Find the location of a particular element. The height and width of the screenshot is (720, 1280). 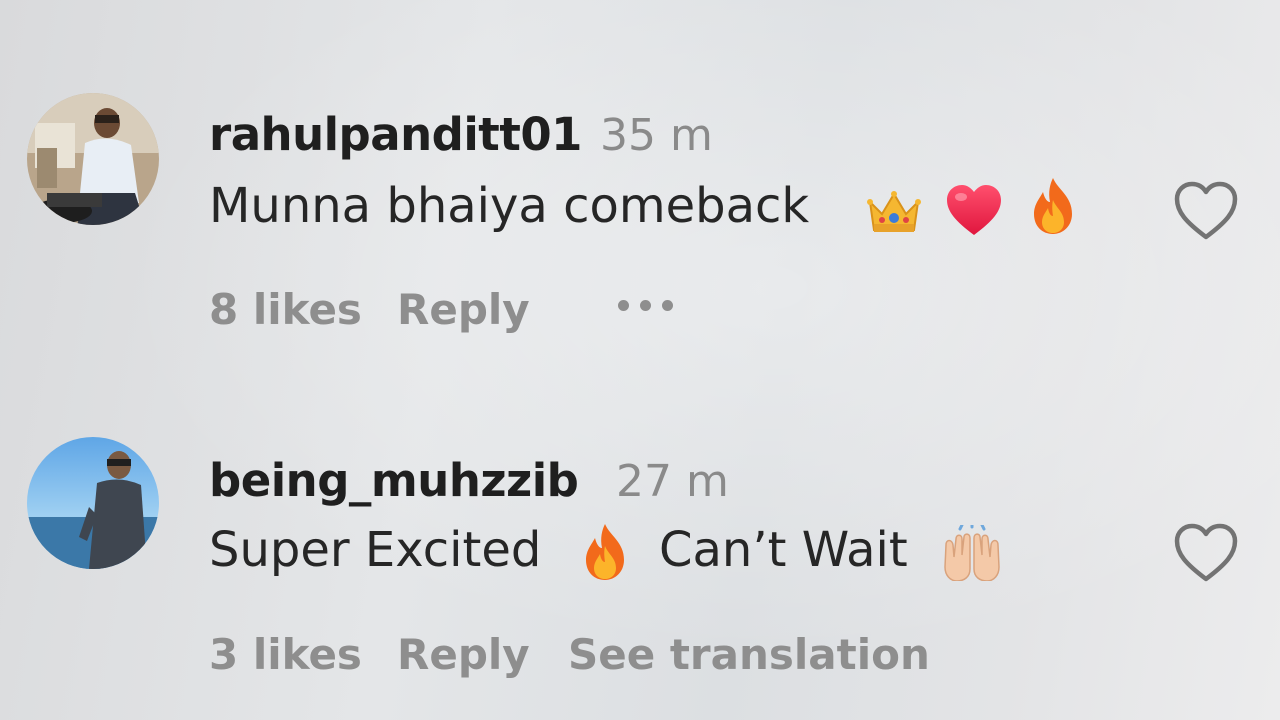

see-translation-button: See translation is located at coordinates (749, 654).